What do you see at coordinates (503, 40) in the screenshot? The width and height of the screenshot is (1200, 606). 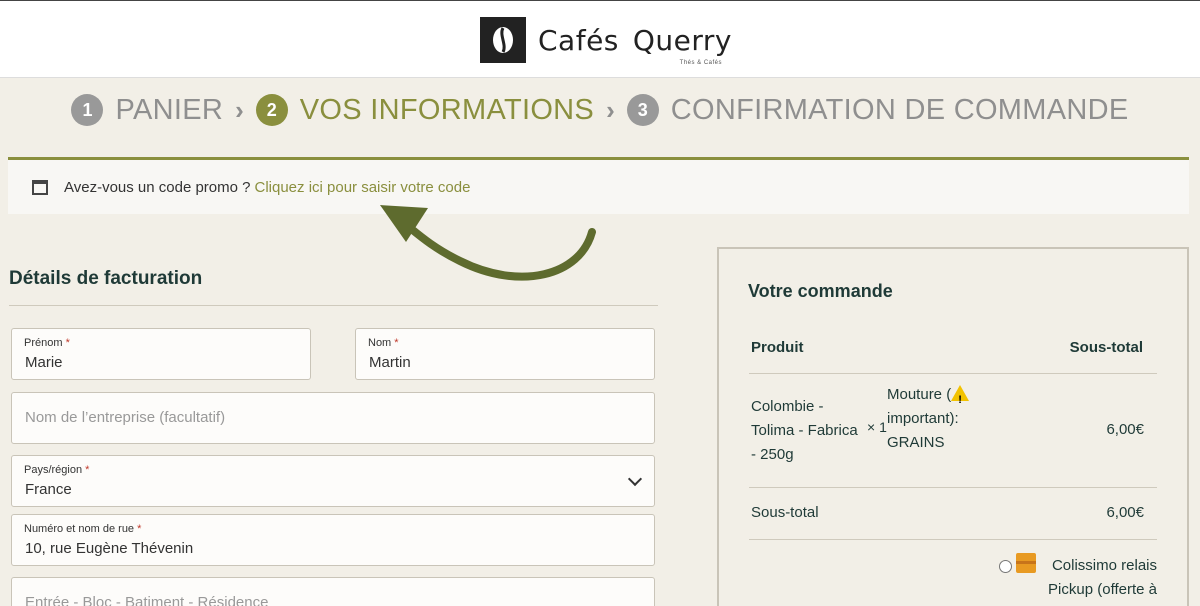 I see `coffee-bean-icon` at bounding box center [503, 40].